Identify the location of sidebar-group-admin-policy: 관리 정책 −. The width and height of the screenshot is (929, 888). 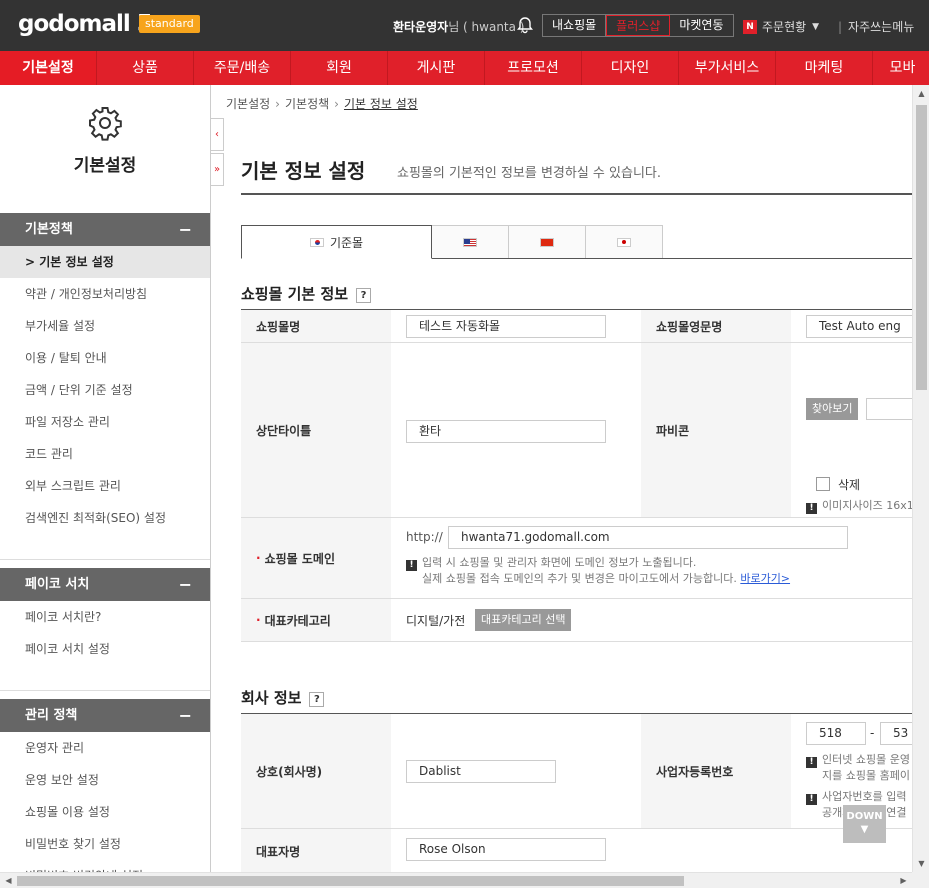
(105, 715).